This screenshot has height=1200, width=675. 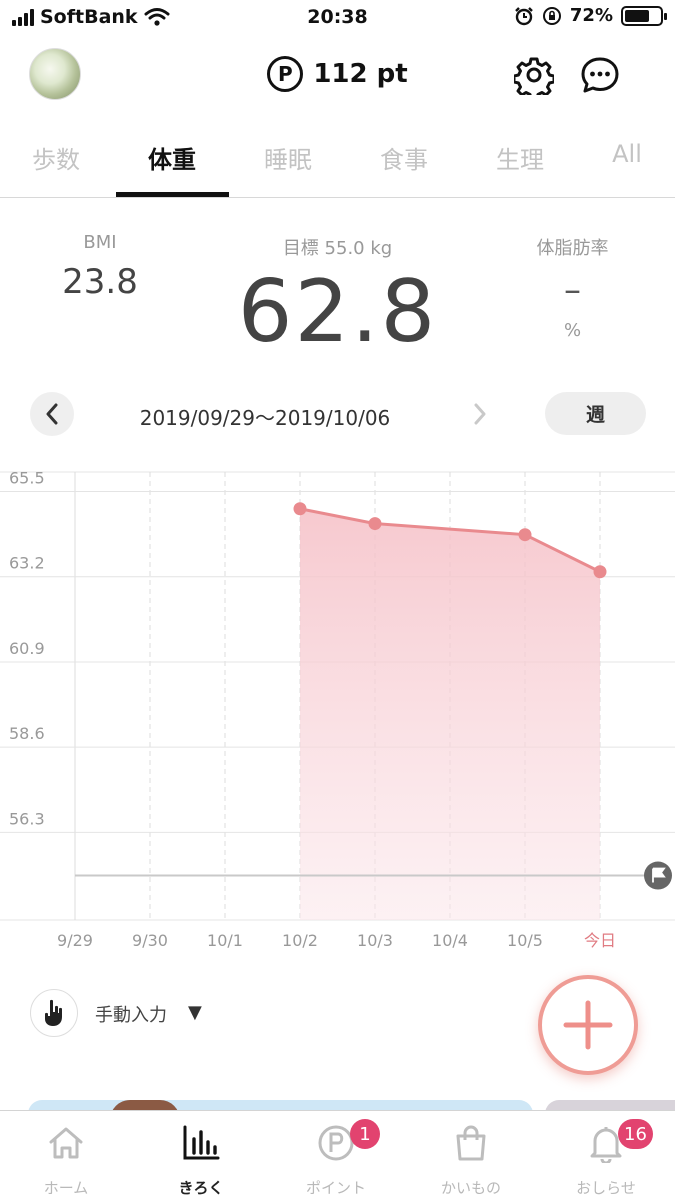 I want to click on battery-icon, so click(x=644, y=15).